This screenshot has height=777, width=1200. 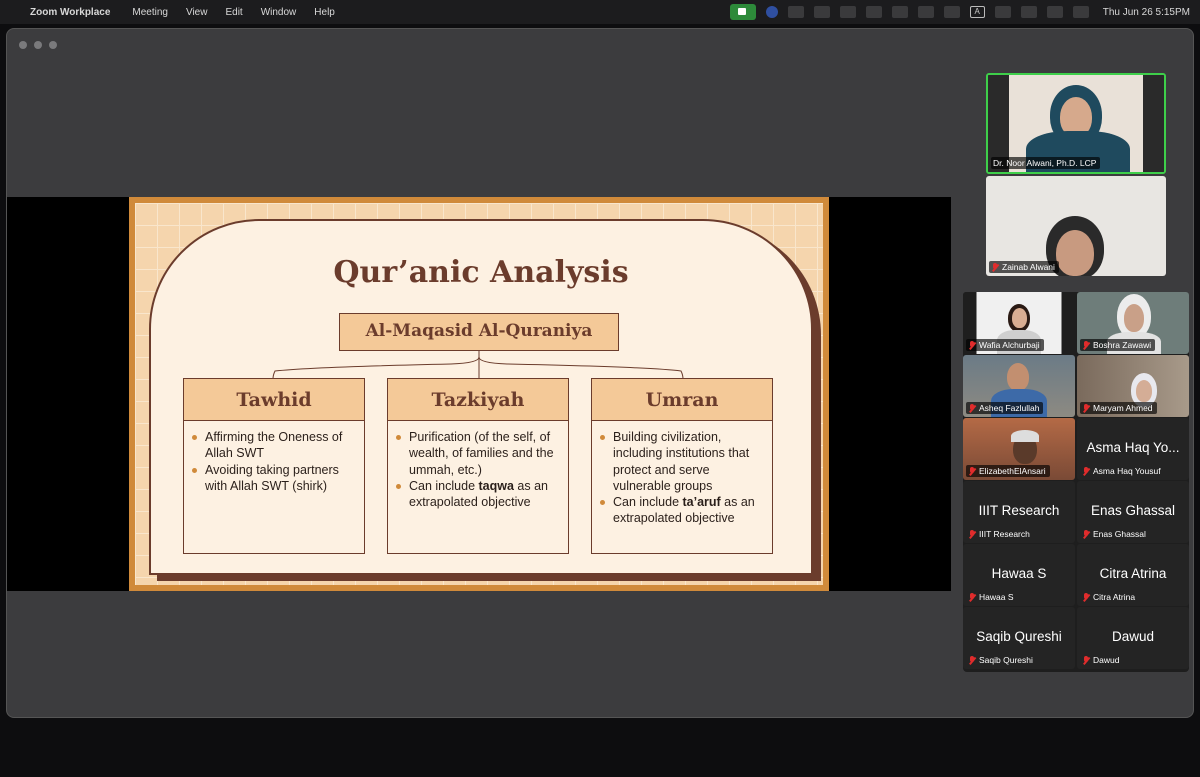 What do you see at coordinates (1028, 12) in the screenshot?
I see `wifi-icon` at bounding box center [1028, 12].